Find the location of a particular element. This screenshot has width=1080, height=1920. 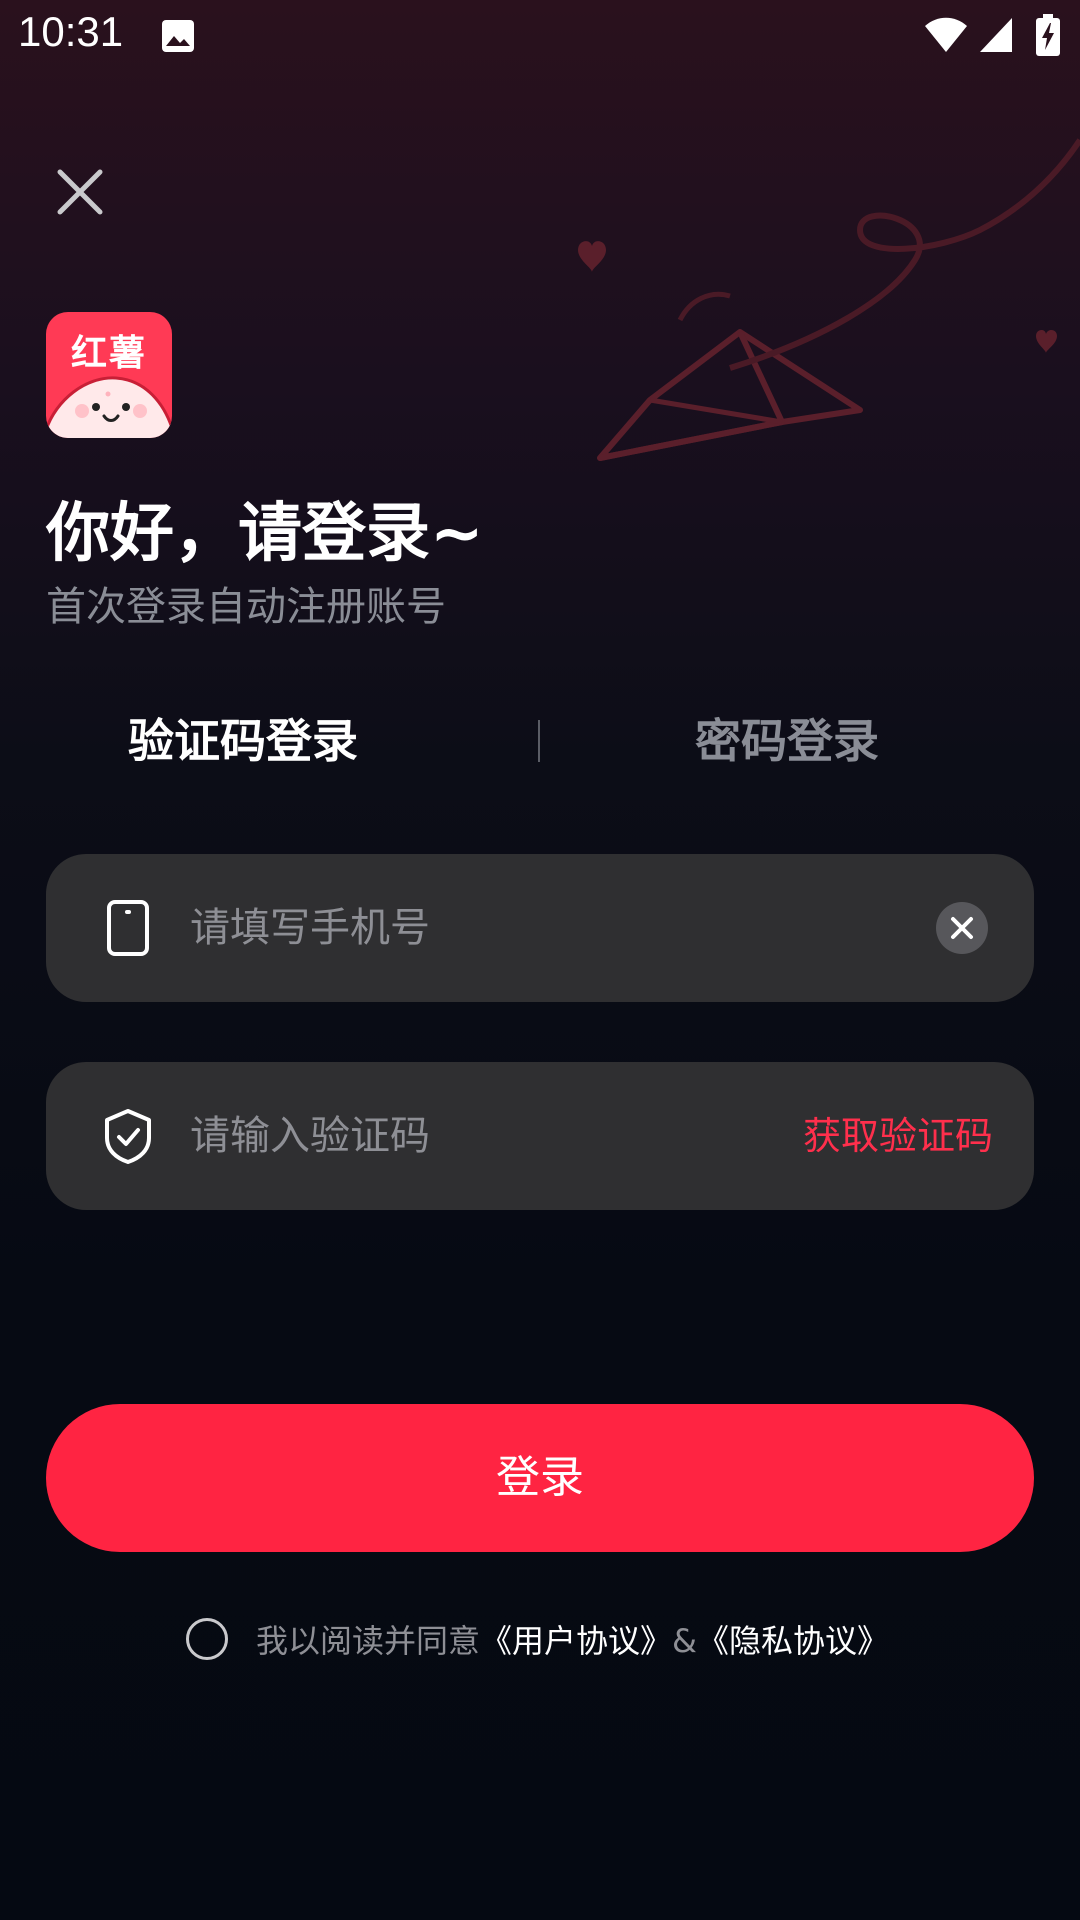

agreement-prefix: 我以阅读并同意 is located at coordinates (368, 1641).